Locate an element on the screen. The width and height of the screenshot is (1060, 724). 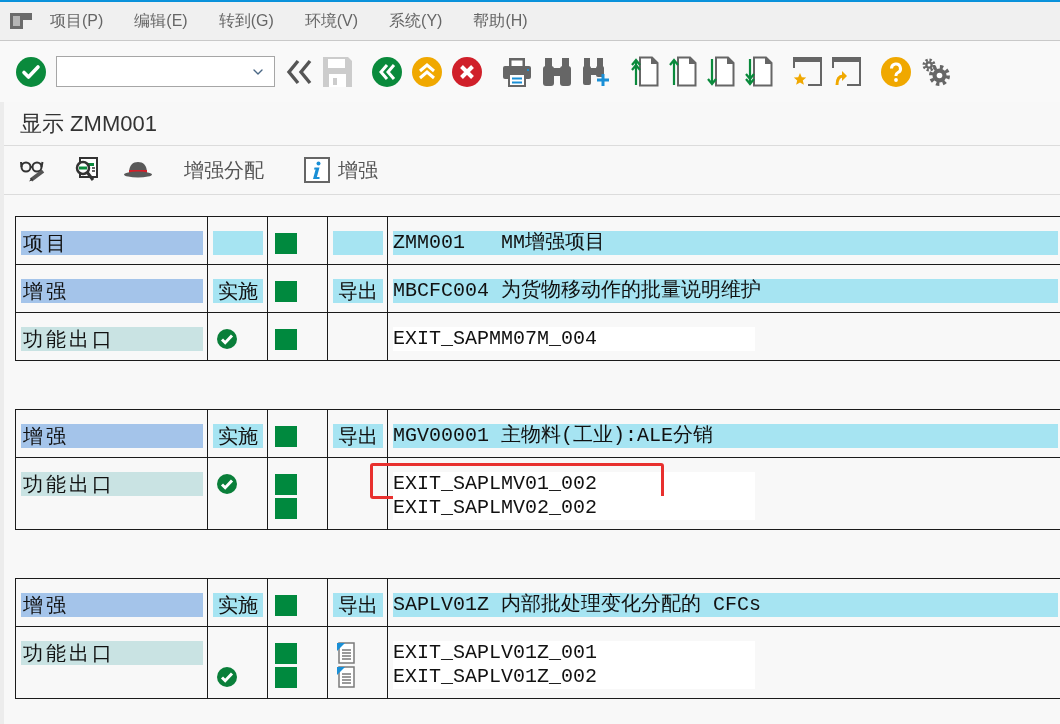
binoculars-plus-icon is located at coordinates (596, 71).